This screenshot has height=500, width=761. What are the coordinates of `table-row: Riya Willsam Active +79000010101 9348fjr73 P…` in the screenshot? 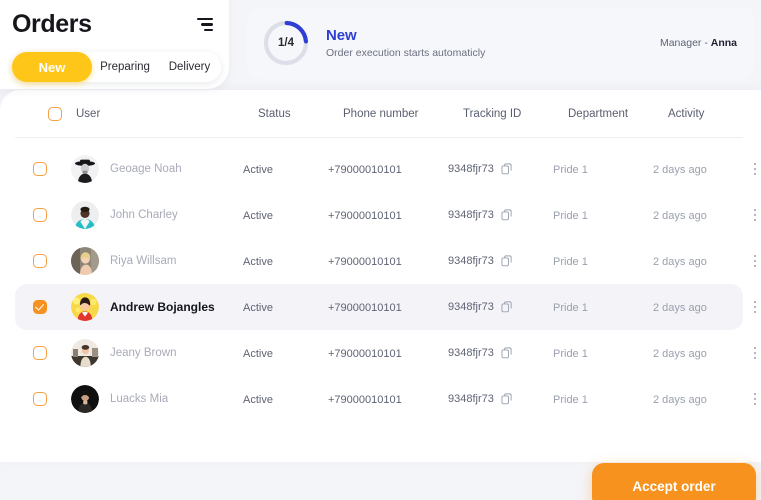 It's located at (386, 261).